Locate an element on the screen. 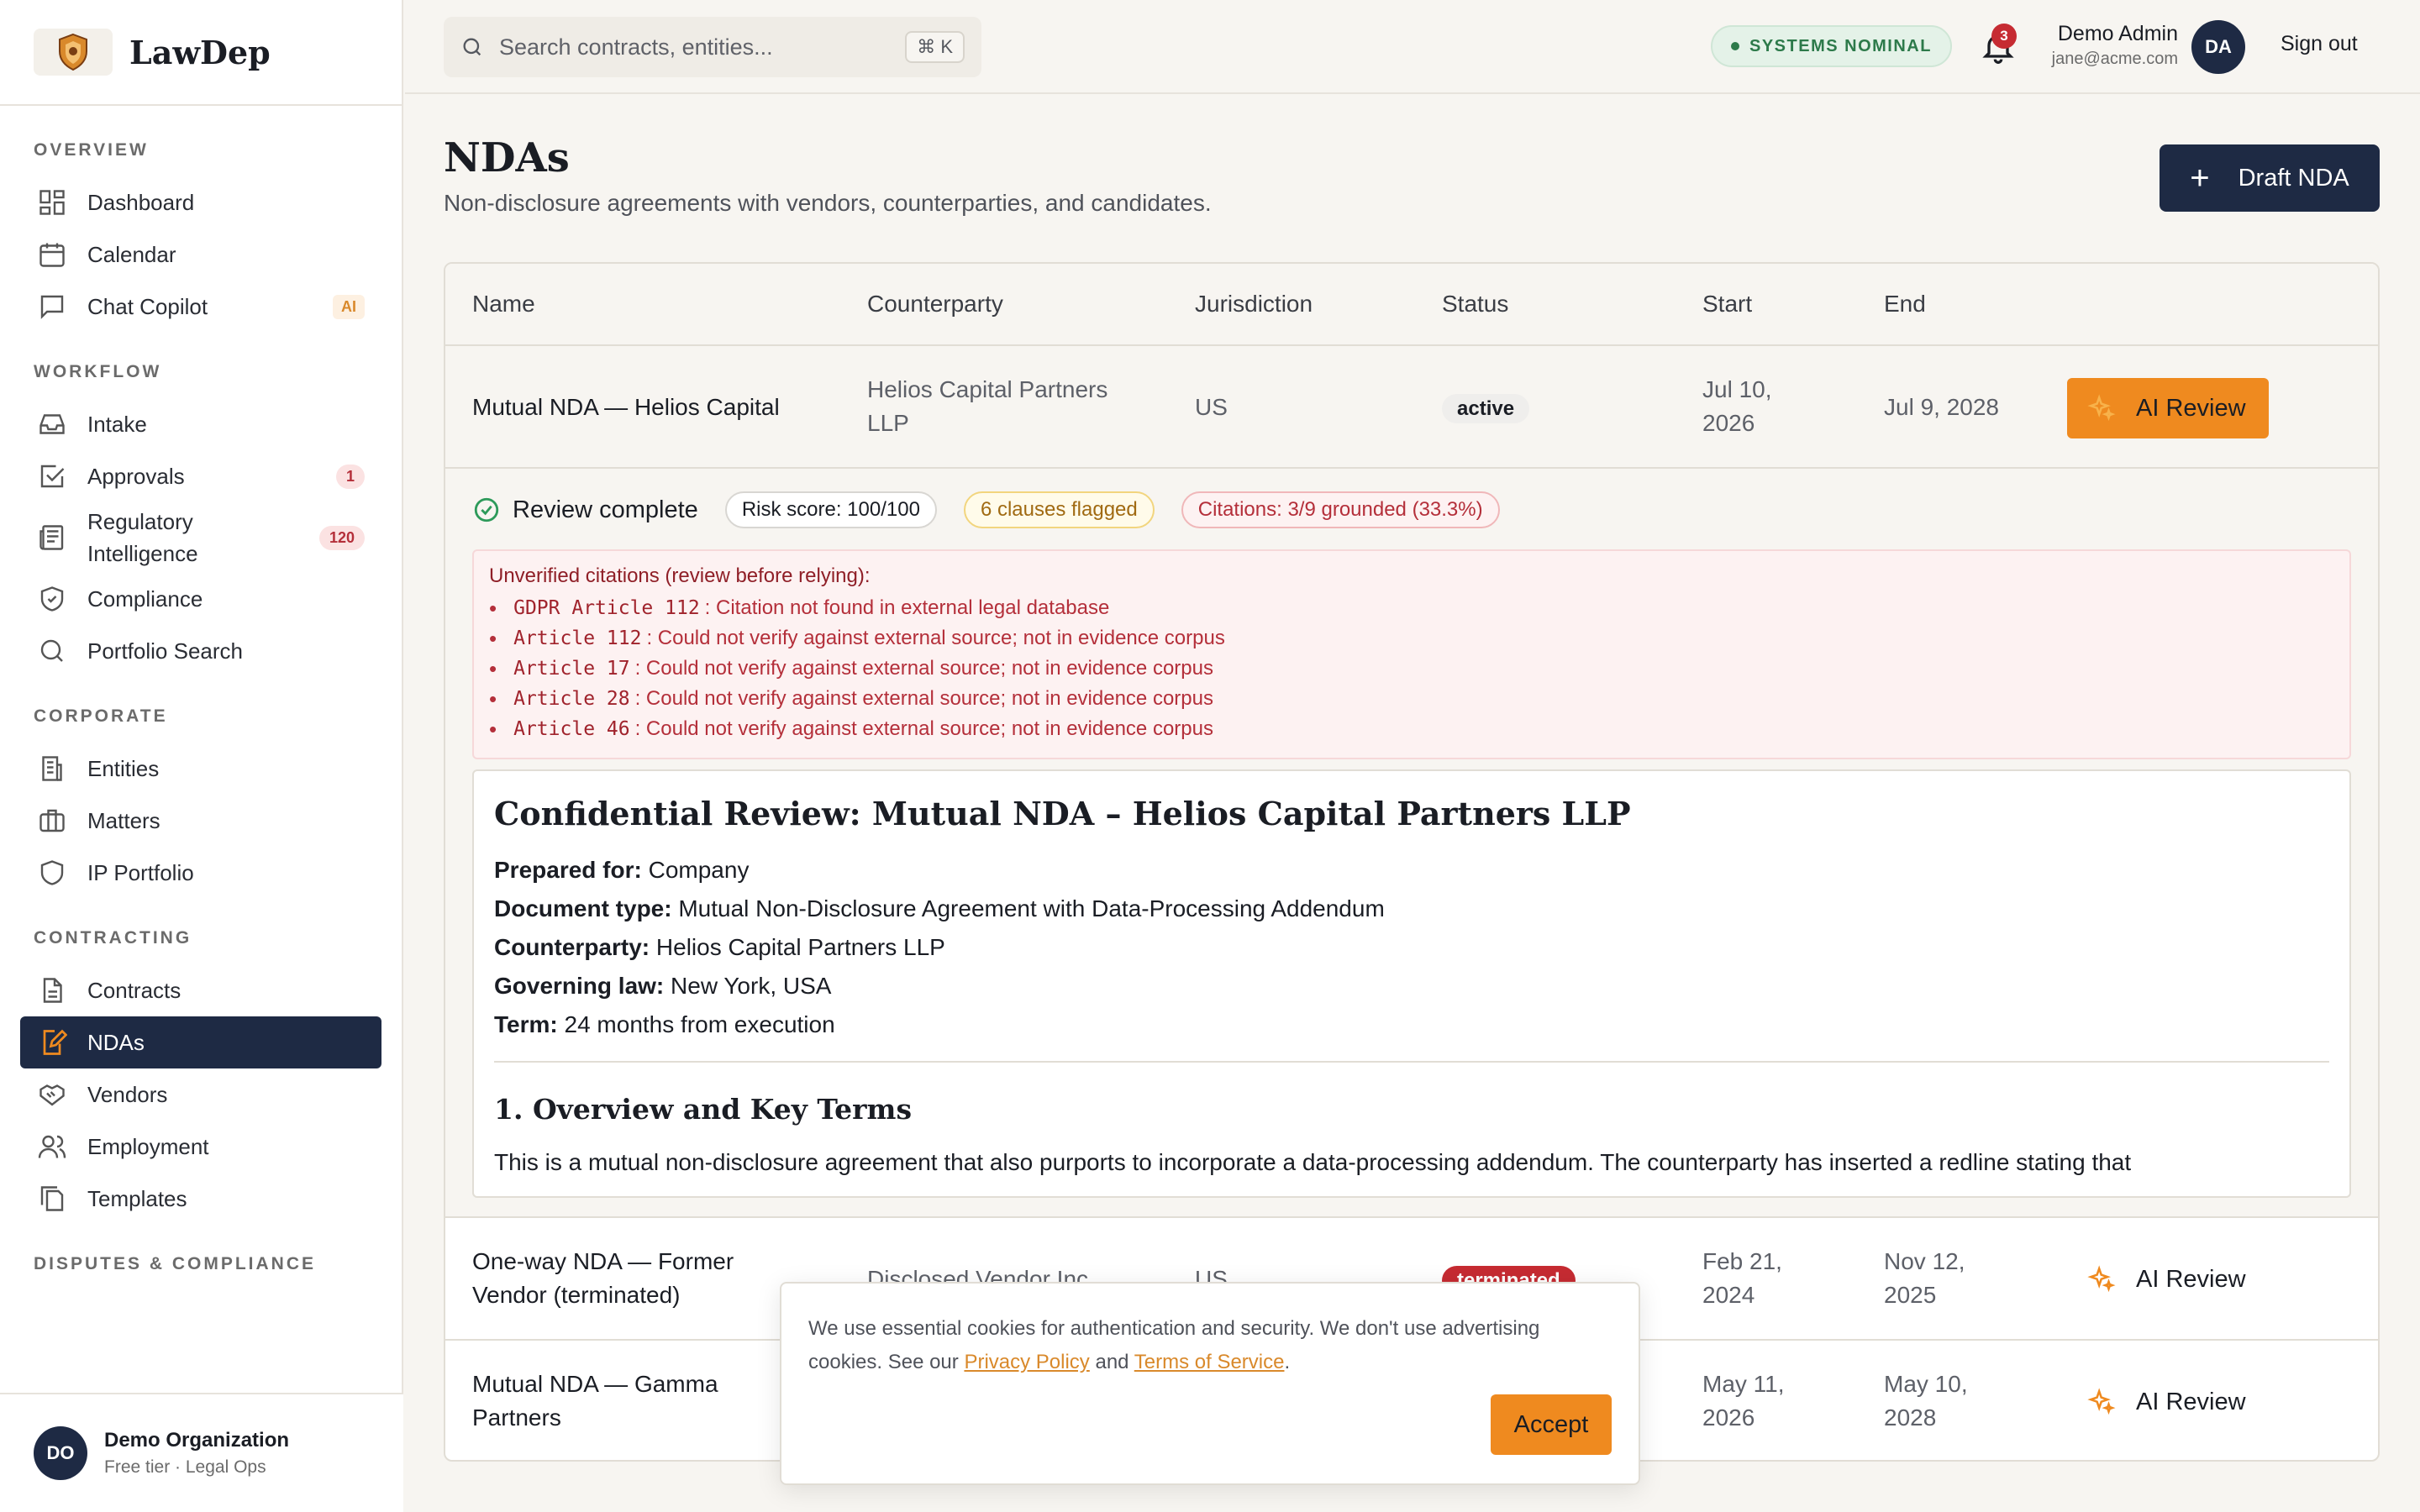 The width and height of the screenshot is (2420, 1512). nav-section-workflow: WORKFLOW is located at coordinates (98, 371).